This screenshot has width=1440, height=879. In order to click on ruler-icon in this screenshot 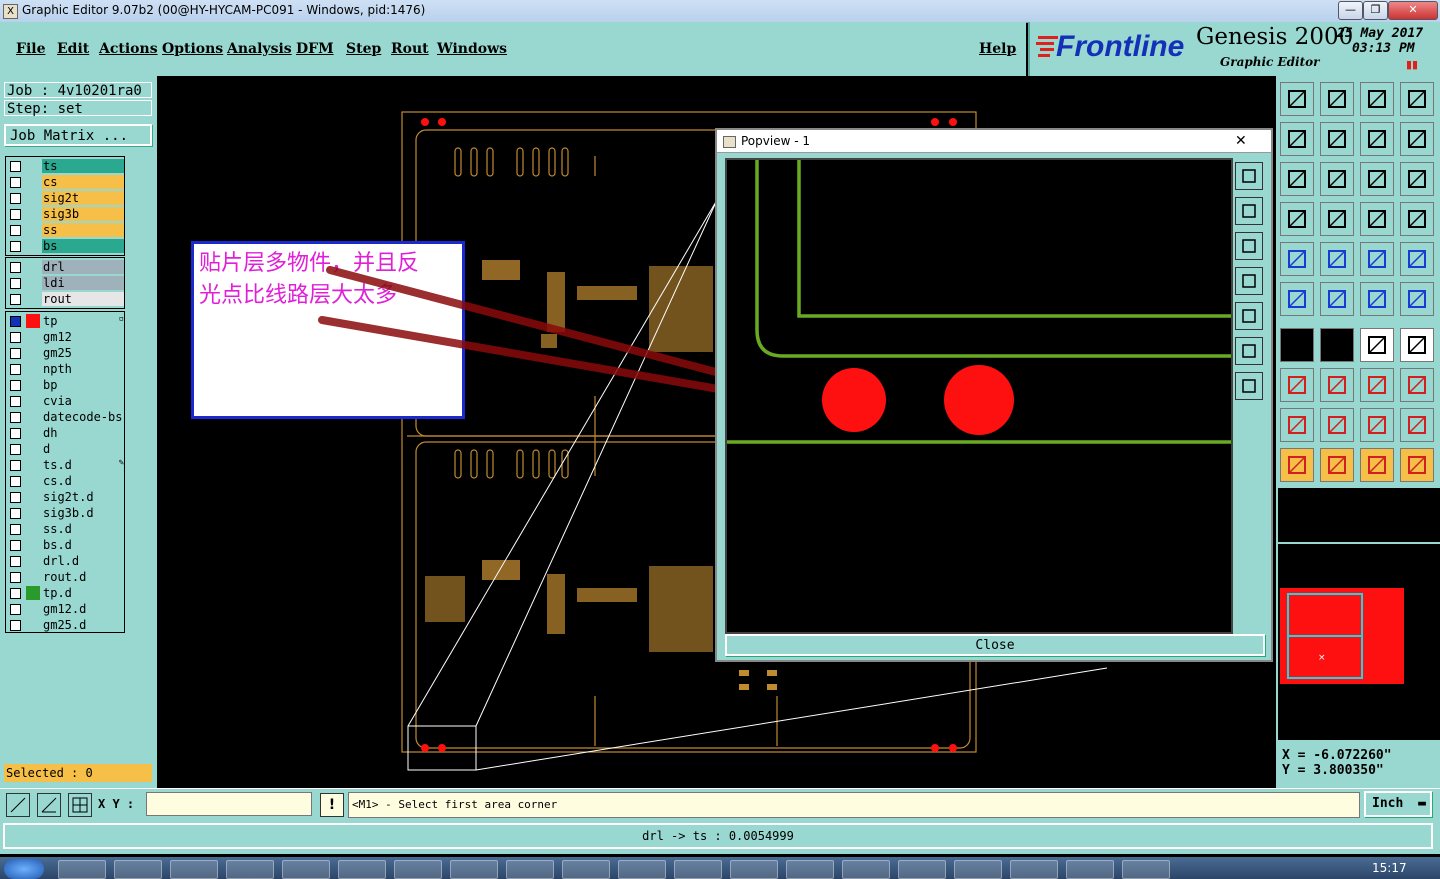, I will do `click(1377, 259)`.